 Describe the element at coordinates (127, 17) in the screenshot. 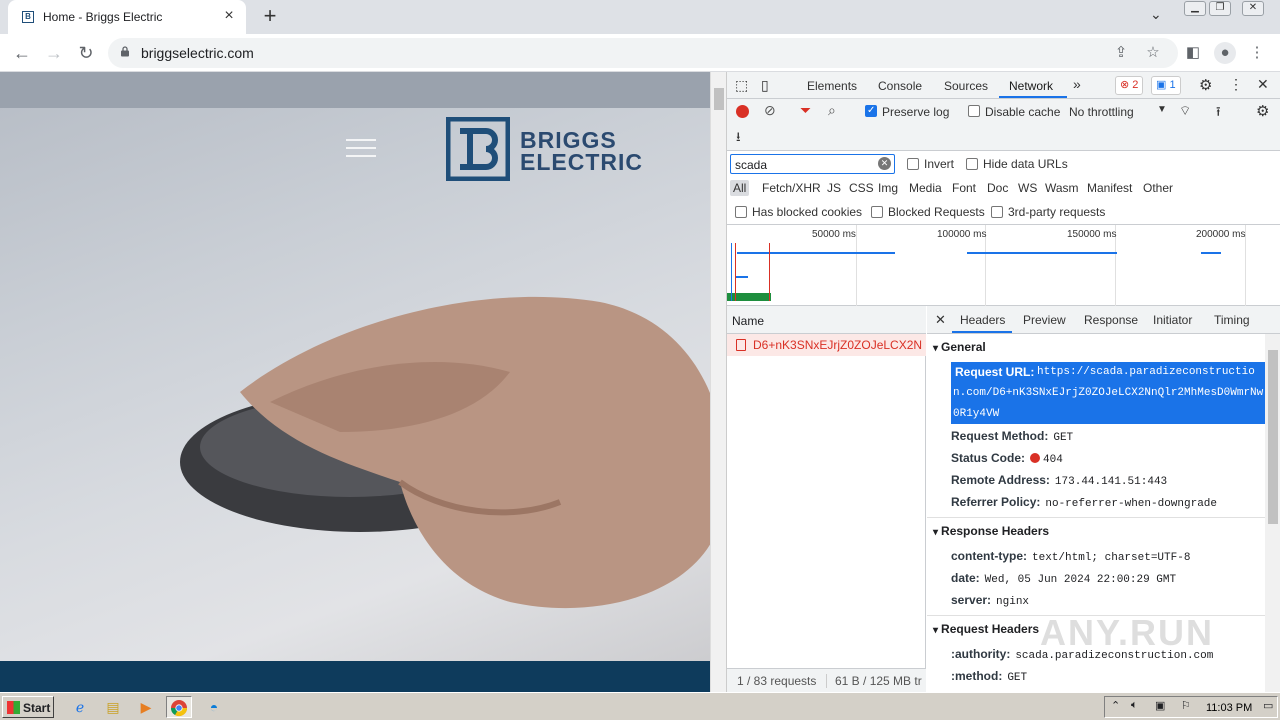

I see `browser-tab: B Home - Briggs Electric ×` at that location.